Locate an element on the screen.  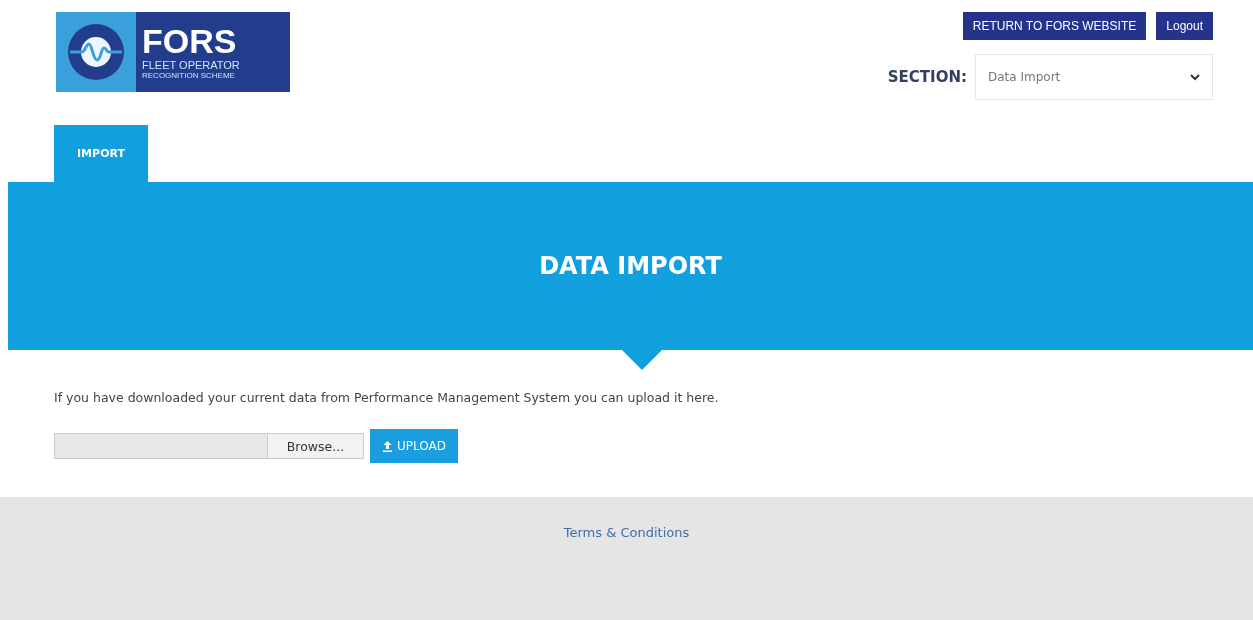
logo-title: FORS is located at coordinates (190, 41).